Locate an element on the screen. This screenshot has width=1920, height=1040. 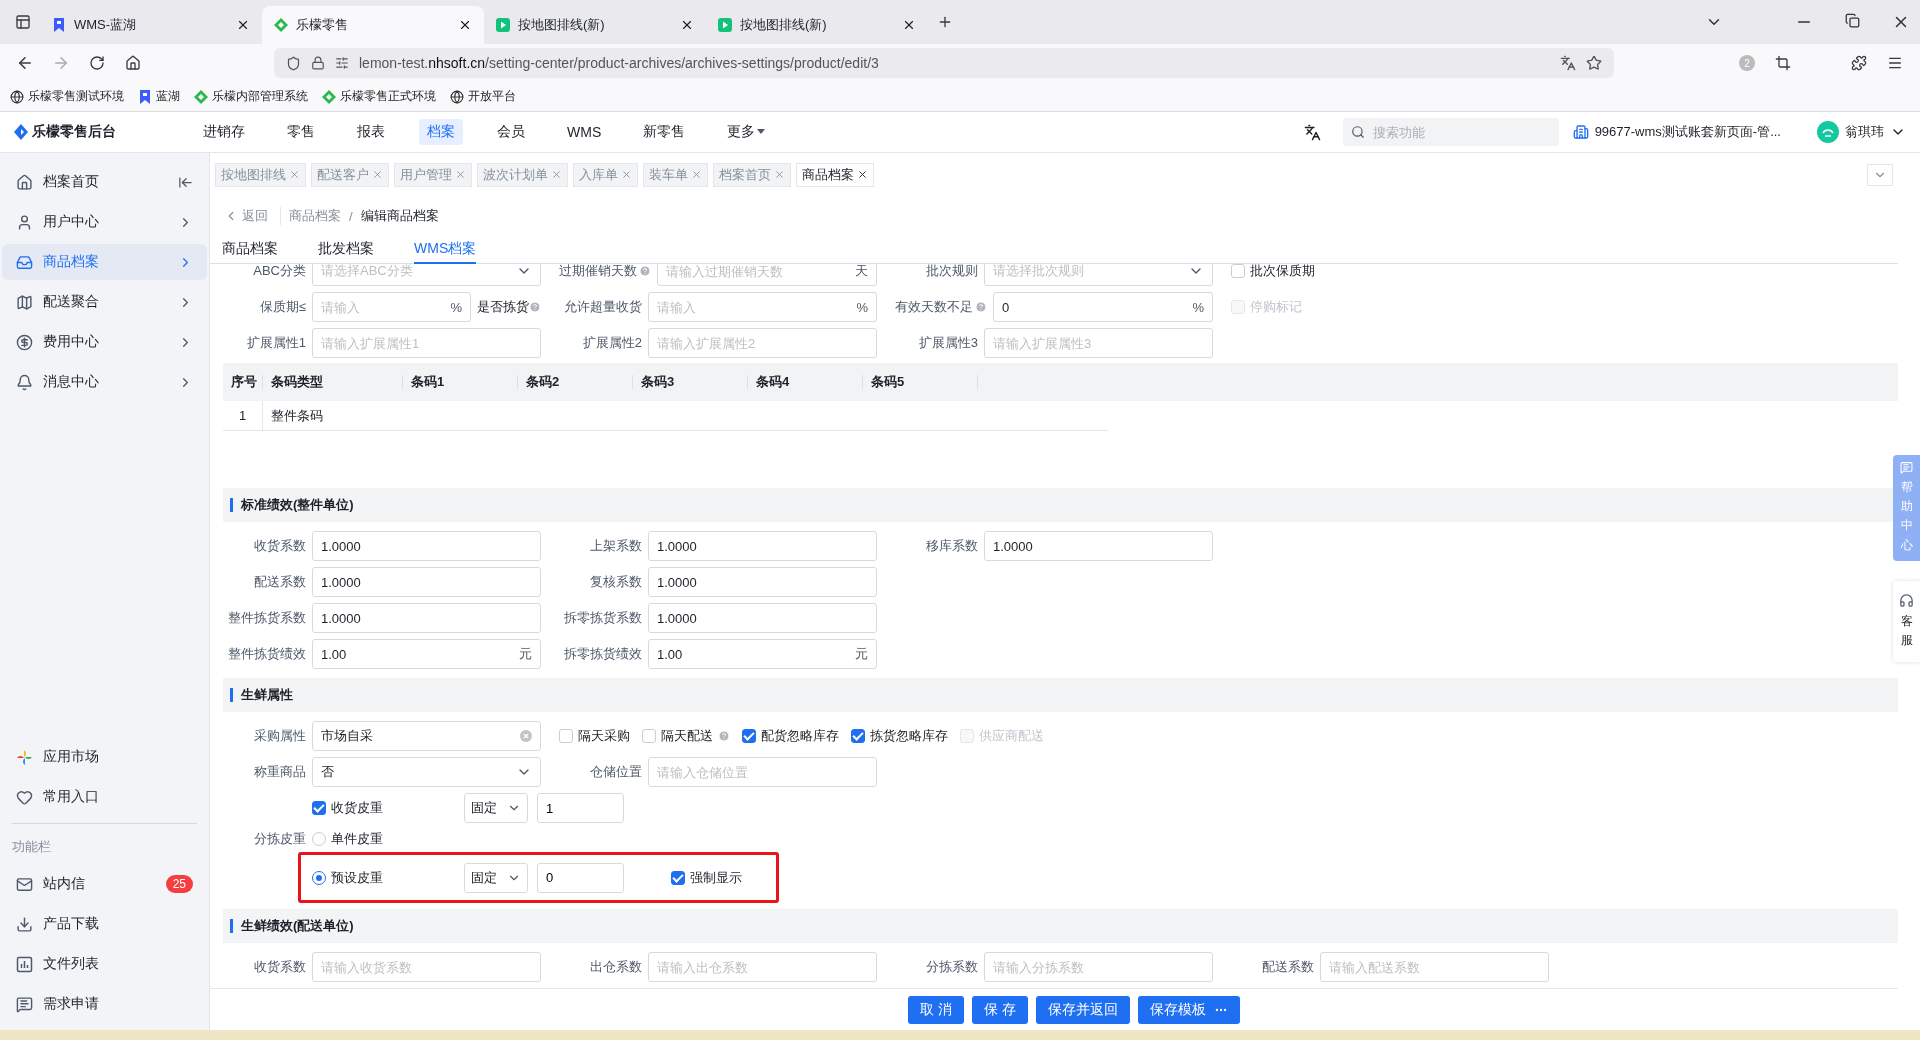
text-input: 0 is located at coordinates (1095, 307).